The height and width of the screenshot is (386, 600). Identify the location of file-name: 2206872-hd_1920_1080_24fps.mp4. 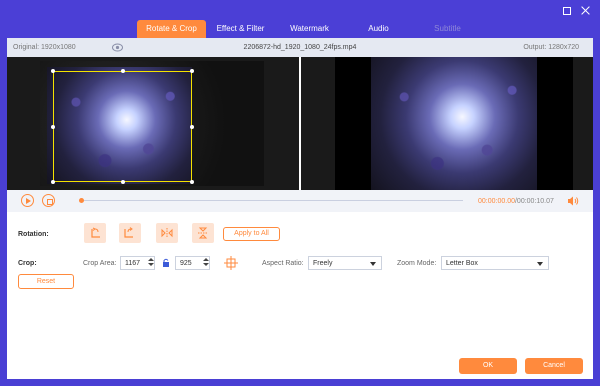
(300, 47).